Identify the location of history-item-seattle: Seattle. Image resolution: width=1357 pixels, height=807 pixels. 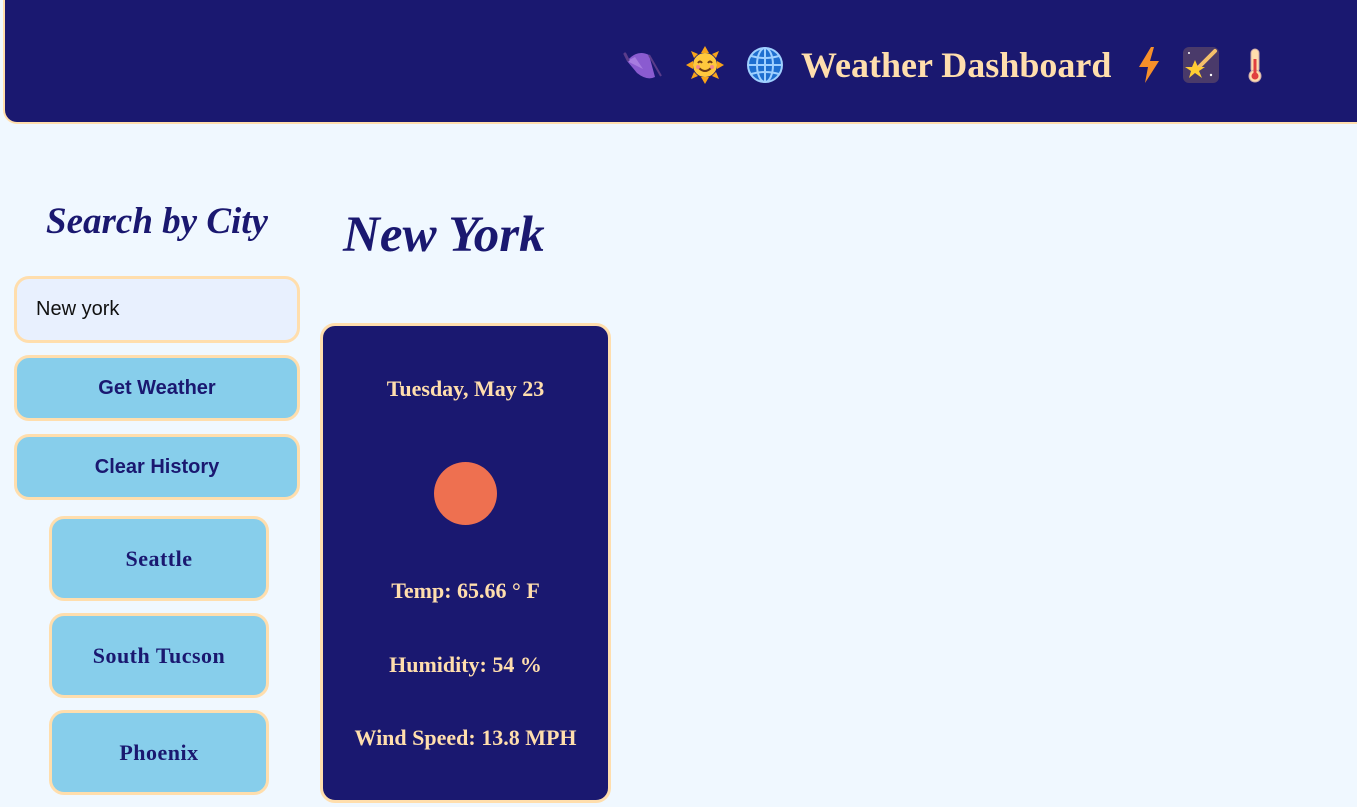
(159, 558).